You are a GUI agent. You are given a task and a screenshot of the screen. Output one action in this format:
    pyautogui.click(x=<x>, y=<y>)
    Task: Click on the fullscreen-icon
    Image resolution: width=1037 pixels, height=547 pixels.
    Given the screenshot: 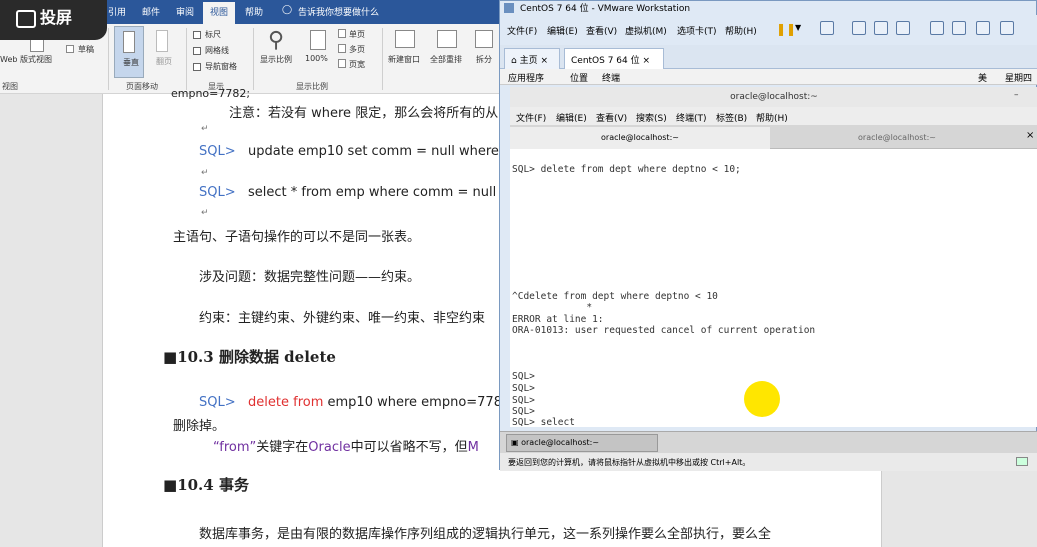 What is the action you would take?
    pyautogui.click(x=983, y=28)
    